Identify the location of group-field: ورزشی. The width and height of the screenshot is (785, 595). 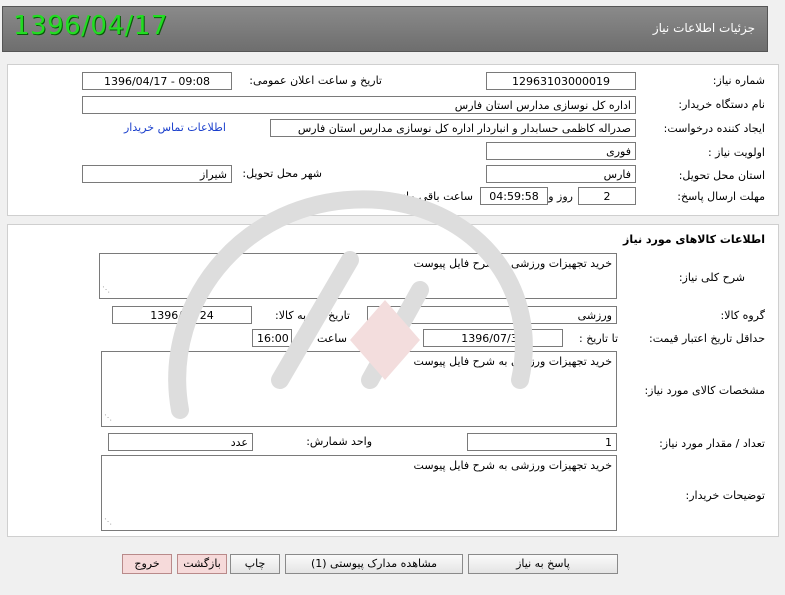
(492, 315).